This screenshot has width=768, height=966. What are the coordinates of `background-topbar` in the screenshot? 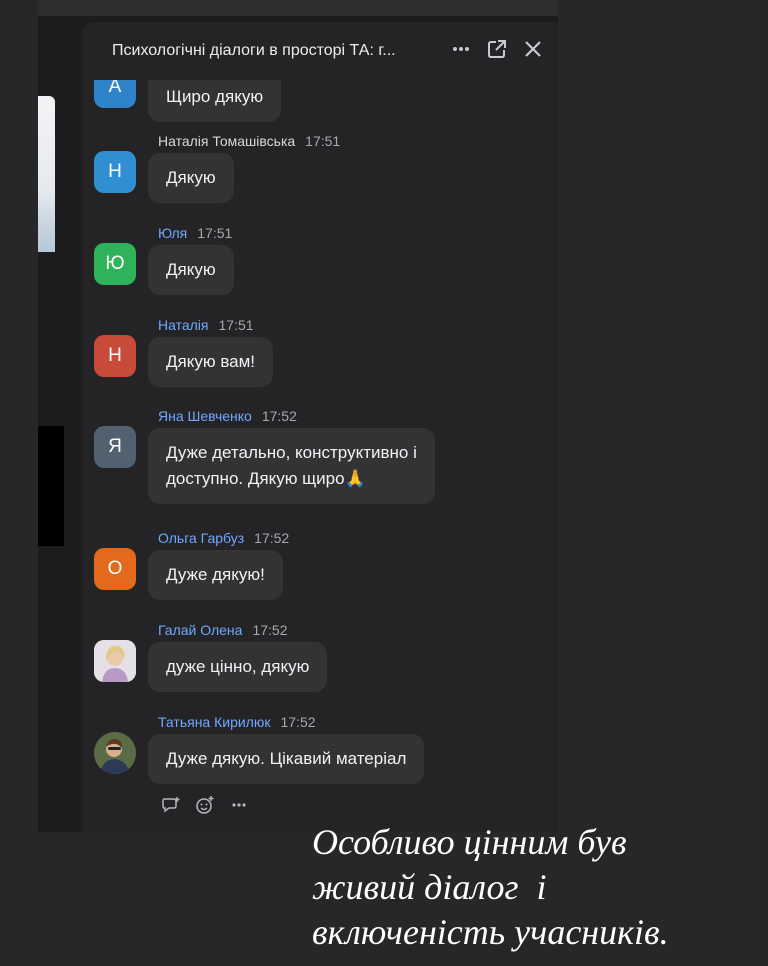 It's located at (298, 8).